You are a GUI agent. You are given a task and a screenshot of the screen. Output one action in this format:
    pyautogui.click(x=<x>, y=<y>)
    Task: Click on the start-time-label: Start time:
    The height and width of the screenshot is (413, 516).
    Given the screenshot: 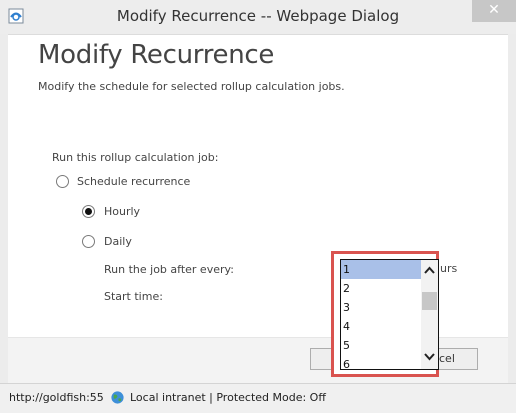 What is the action you would take?
    pyautogui.click(x=133, y=296)
    